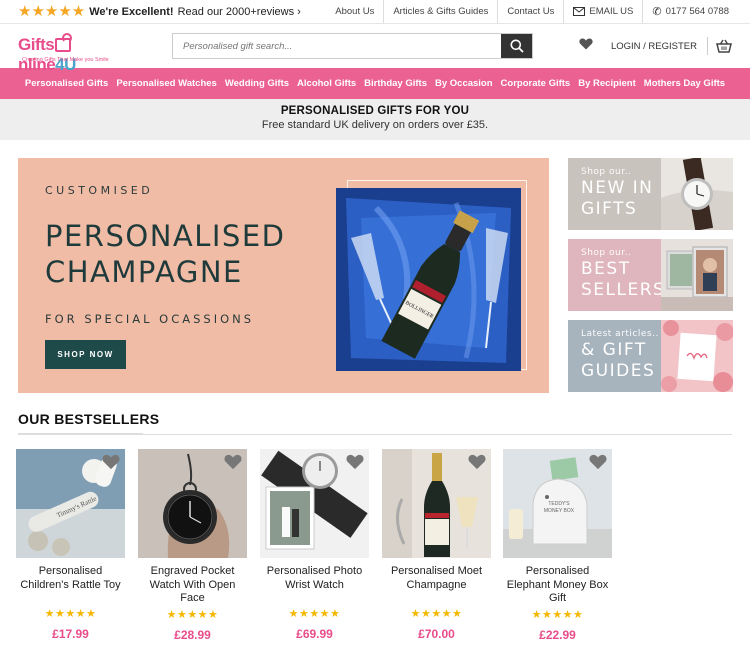 The width and height of the screenshot is (750, 650). I want to click on header-actions: LOGIN / REGISTER, so click(655, 46).